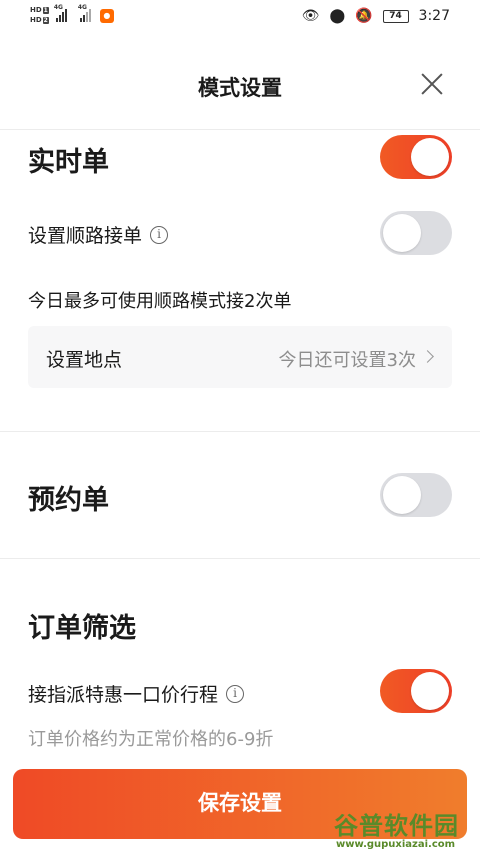 This screenshot has height=853, width=480. What do you see at coordinates (58, 7) in the screenshot?
I see `network-1-label: 4G` at bounding box center [58, 7].